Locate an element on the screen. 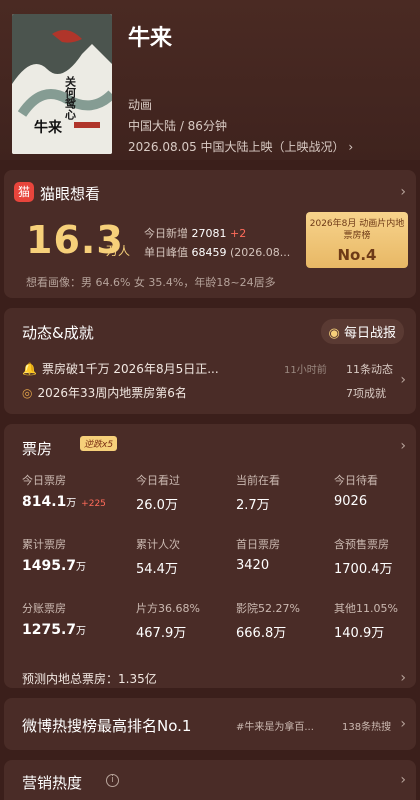 This screenshot has width=420, height=800. stat-now-watching: 当前在看 2.7万 is located at coordinates (286, 492).